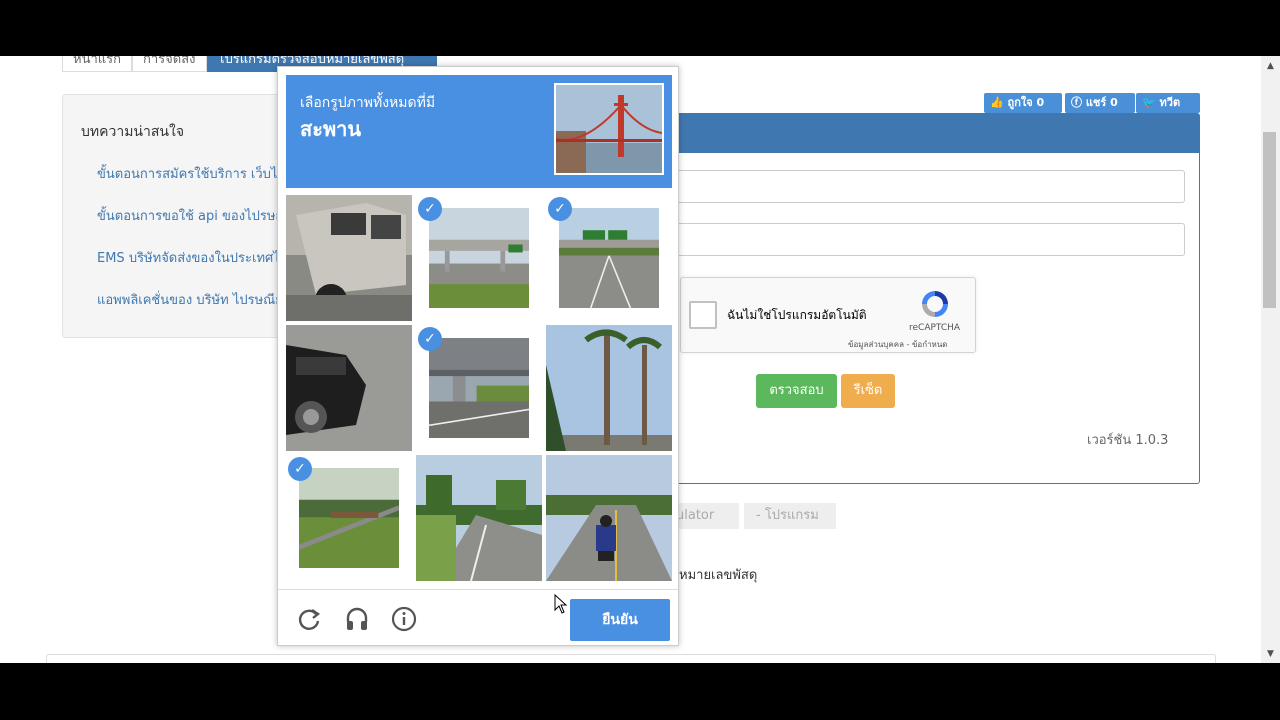 The height and width of the screenshot is (720, 1280). What do you see at coordinates (790, 516) in the screenshot?
I see `tag: - โปรแกรม` at bounding box center [790, 516].